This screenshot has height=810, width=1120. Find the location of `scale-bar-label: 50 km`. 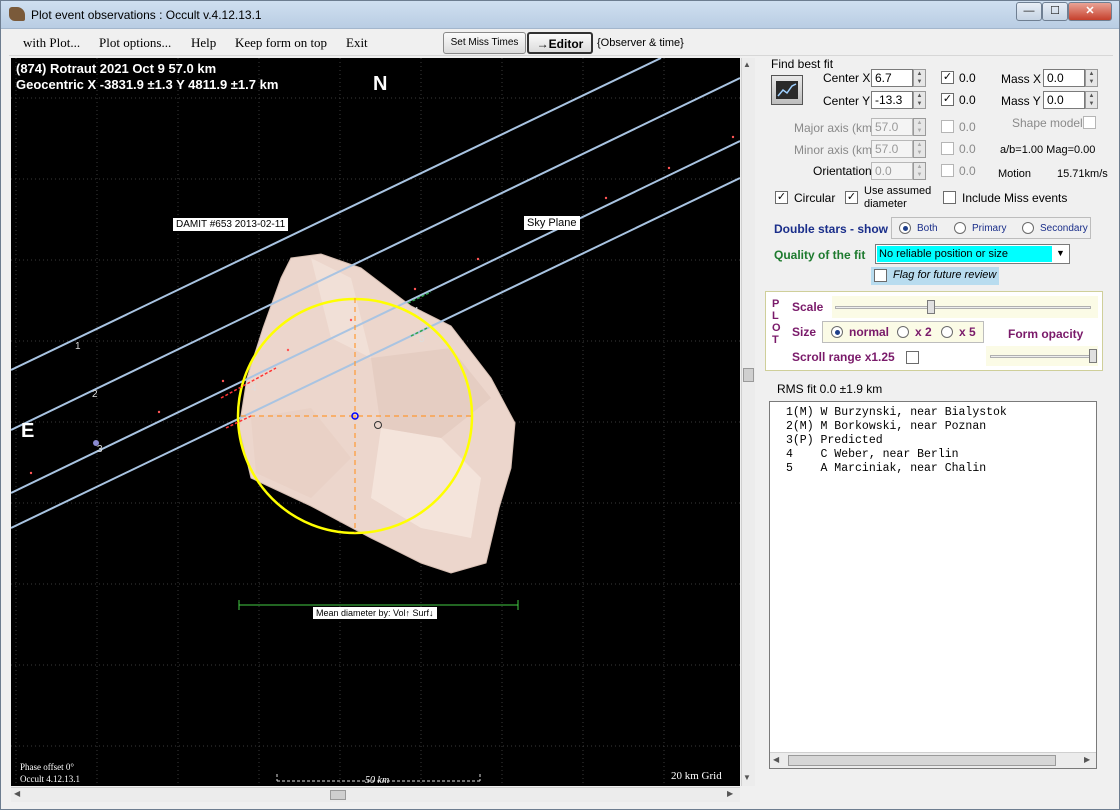

scale-bar-label: 50 km is located at coordinates (377, 780).